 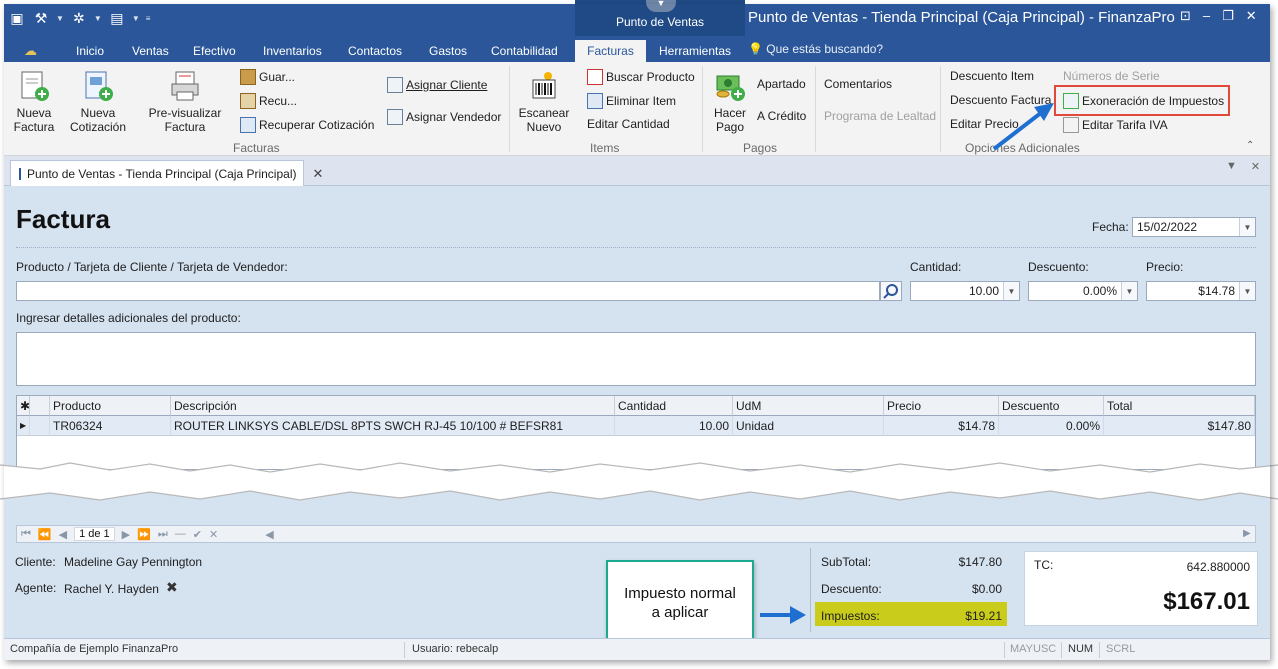 I want to click on precio-field: $14.78 ▼, so click(x=1201, y=291).